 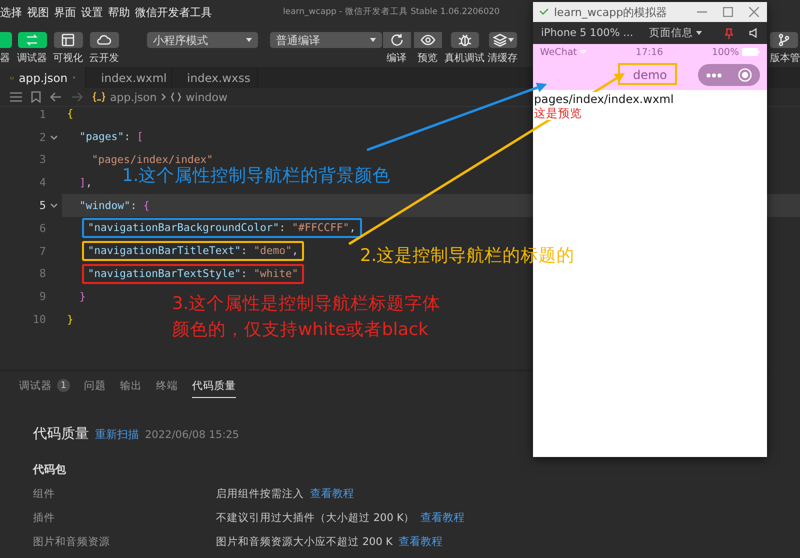 What do you see at coordinates (36, 97) in the screenshot?
I see `bookmark-icon` at bounding box center [36, 97].